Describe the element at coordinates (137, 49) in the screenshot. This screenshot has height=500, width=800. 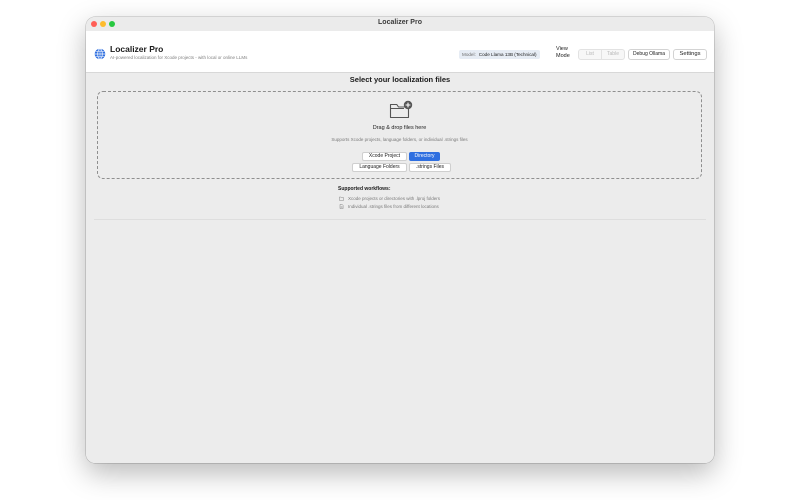
I see `app-name: Localizer Pro` at that location.